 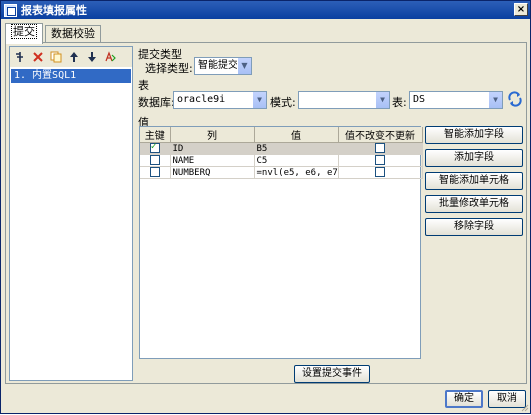 What do you see at coordinates (283, 102) in the screenshot?
I see `schema-label: 模式:` at bounding box center [283, 102].